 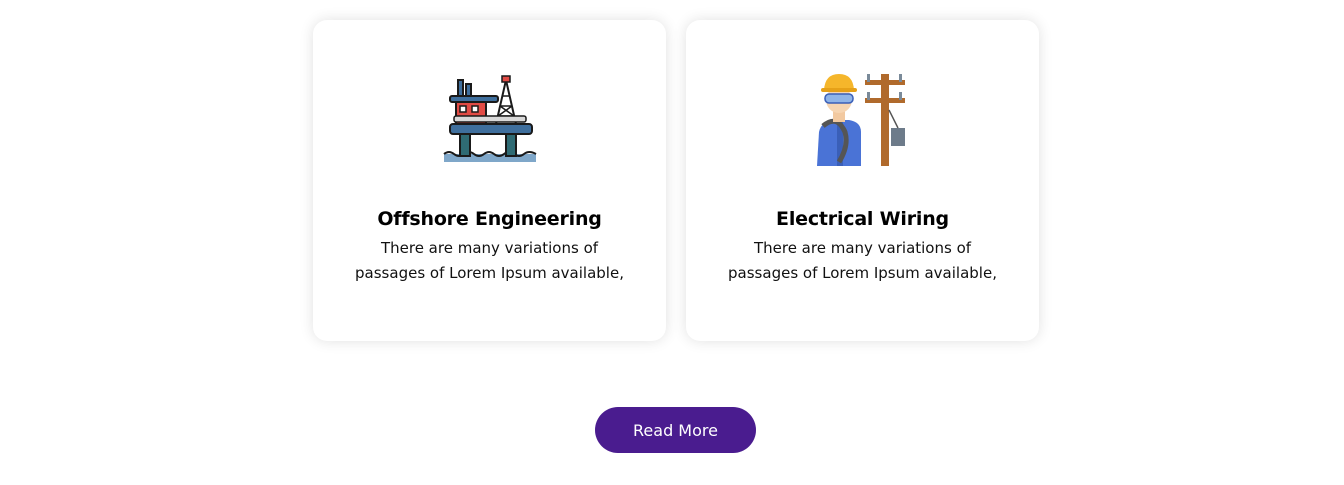 I want to click on electrician-pole-icon, so click(x=860, y=120).